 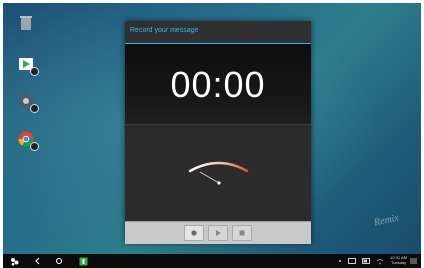 I want to click on play-icon, so click(x=218, y=233).